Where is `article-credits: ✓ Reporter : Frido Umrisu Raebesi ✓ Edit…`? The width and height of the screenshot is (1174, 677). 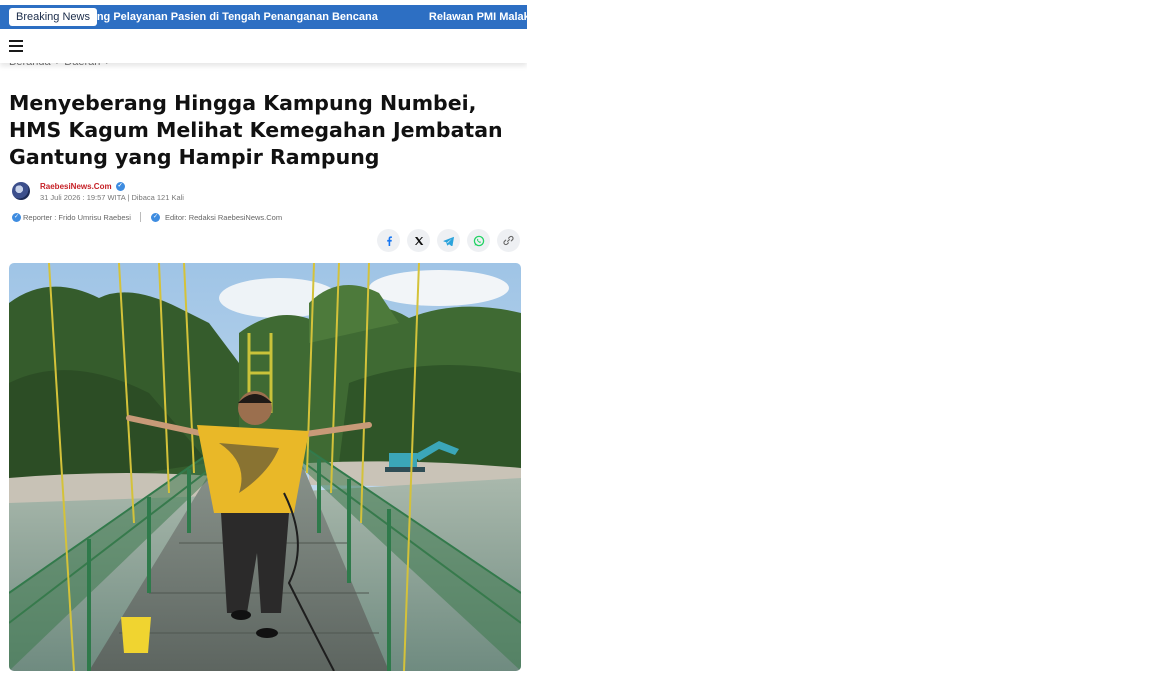
article-credits: ✓ Reporter : Frido Umrisu Raebesi ✓ Edit… is located at coordinates (147, 217).